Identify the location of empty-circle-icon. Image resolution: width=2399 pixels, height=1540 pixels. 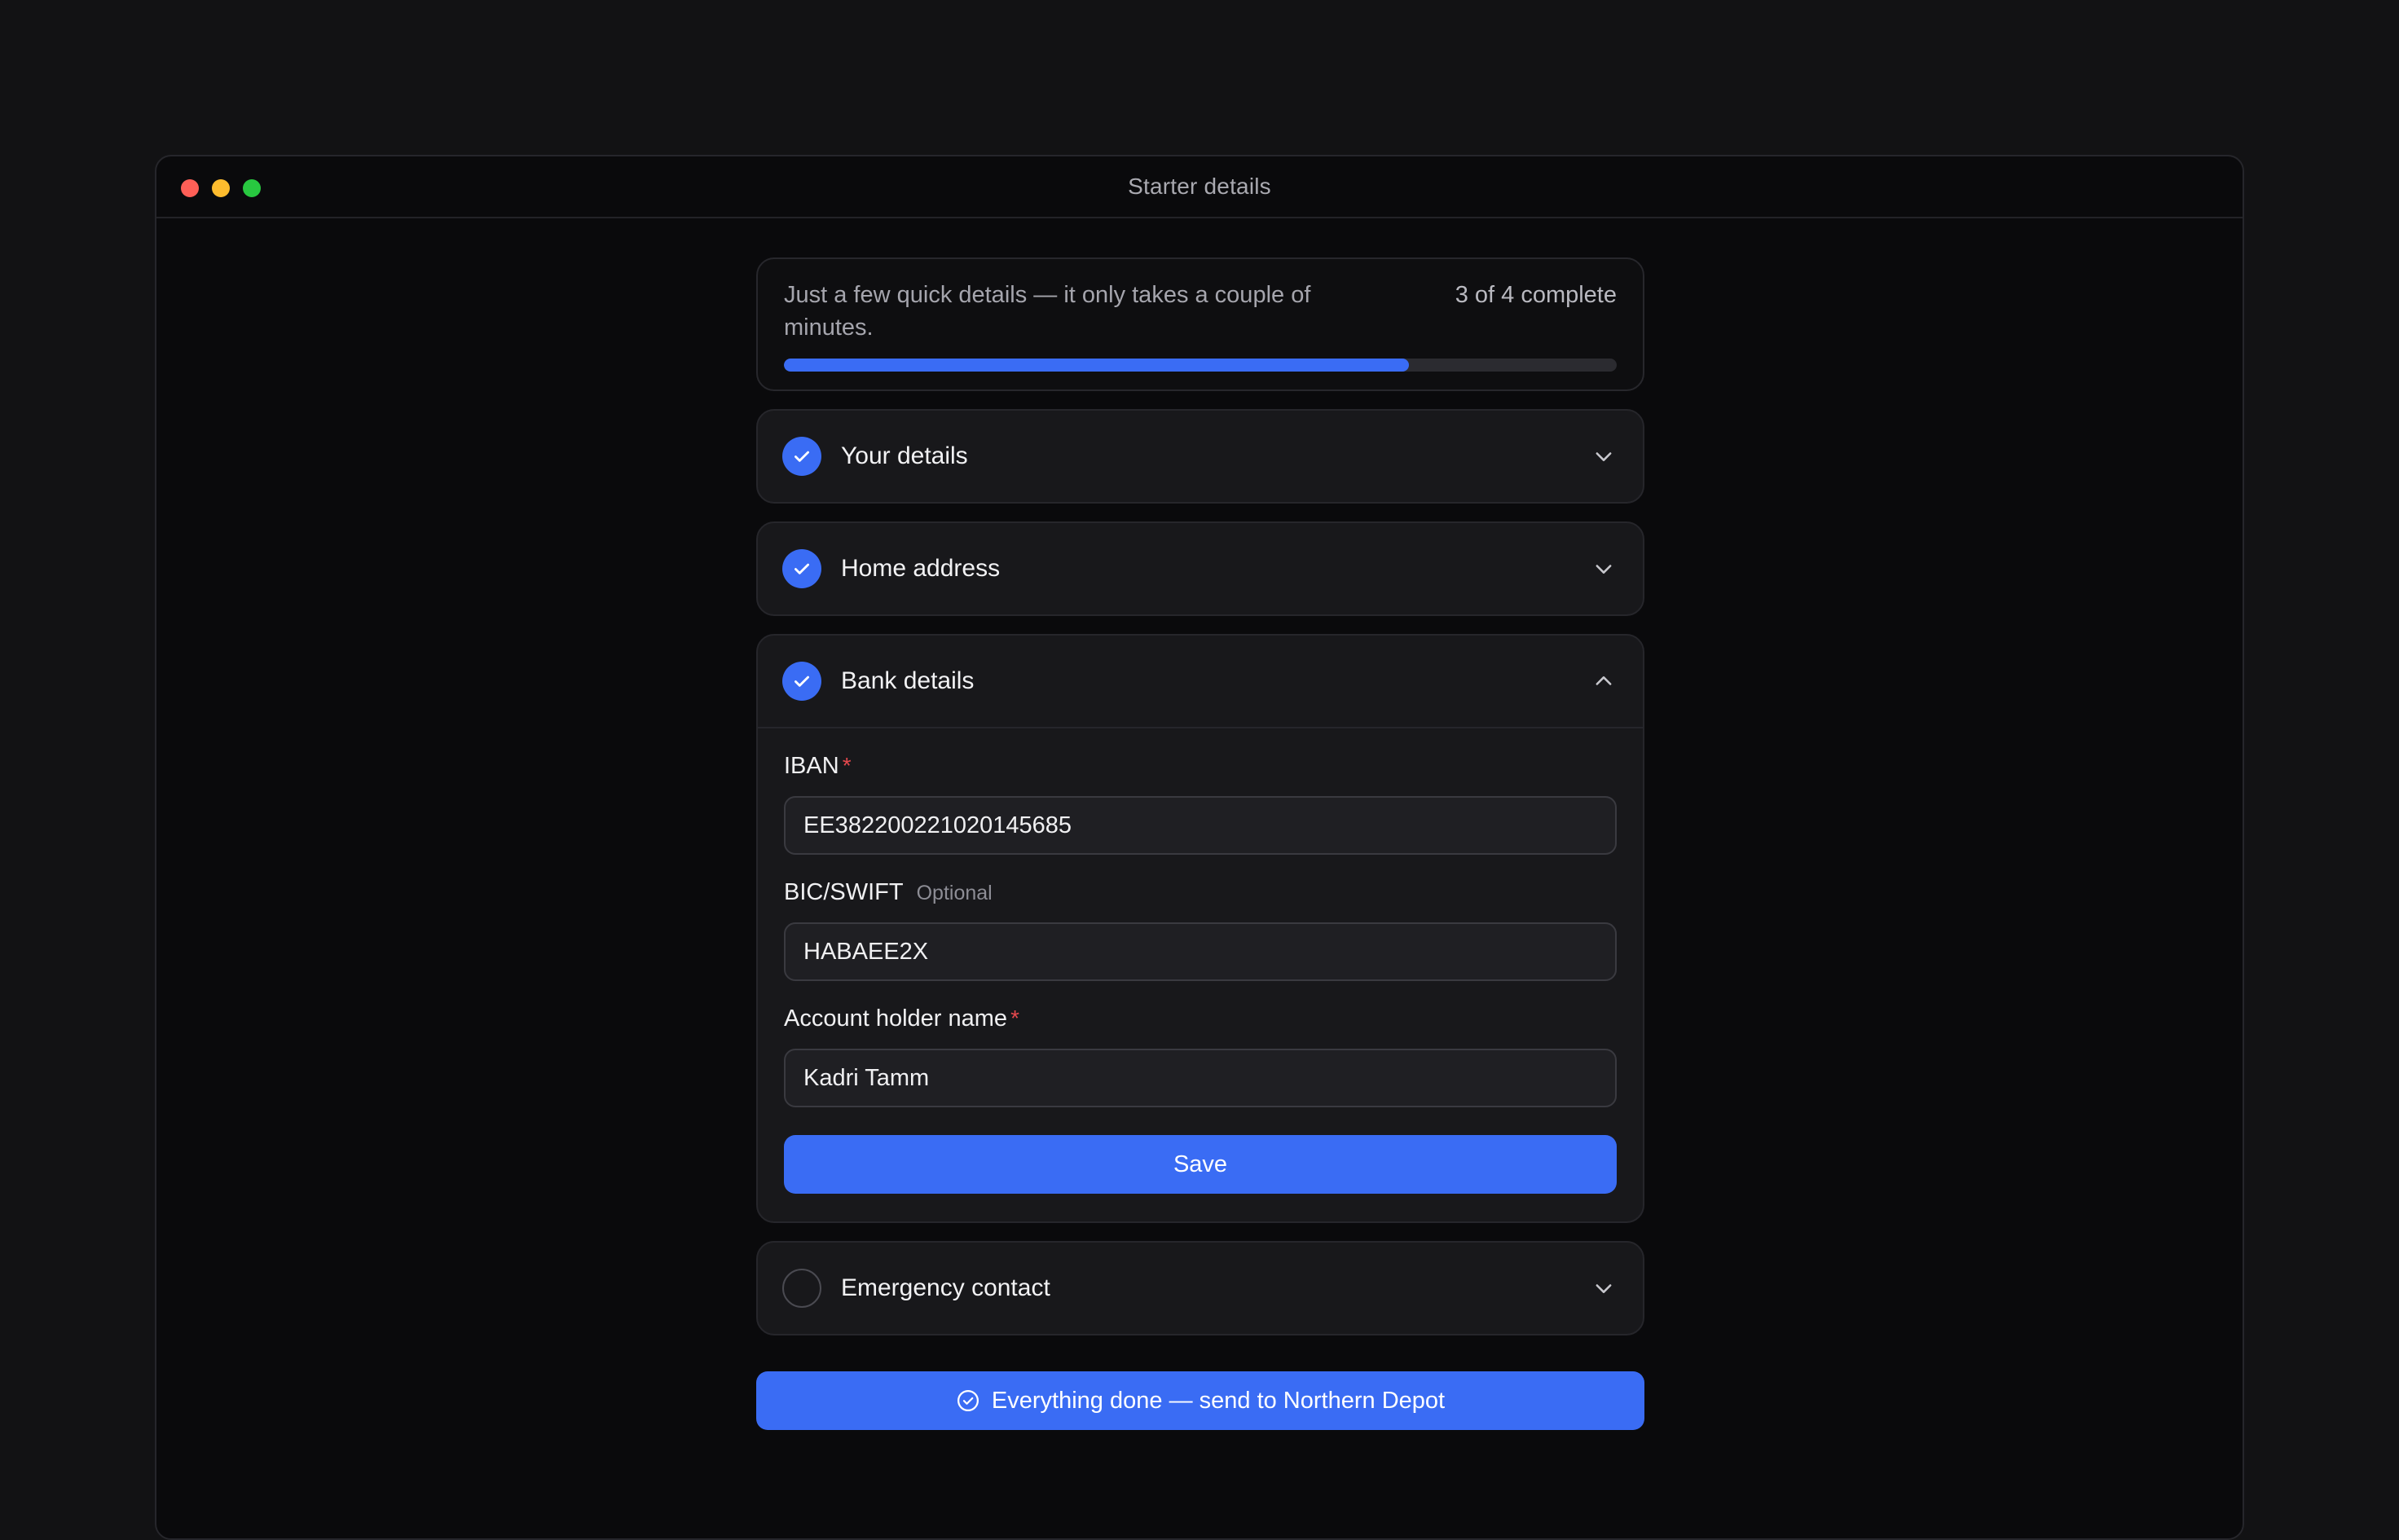
(802, 1288).